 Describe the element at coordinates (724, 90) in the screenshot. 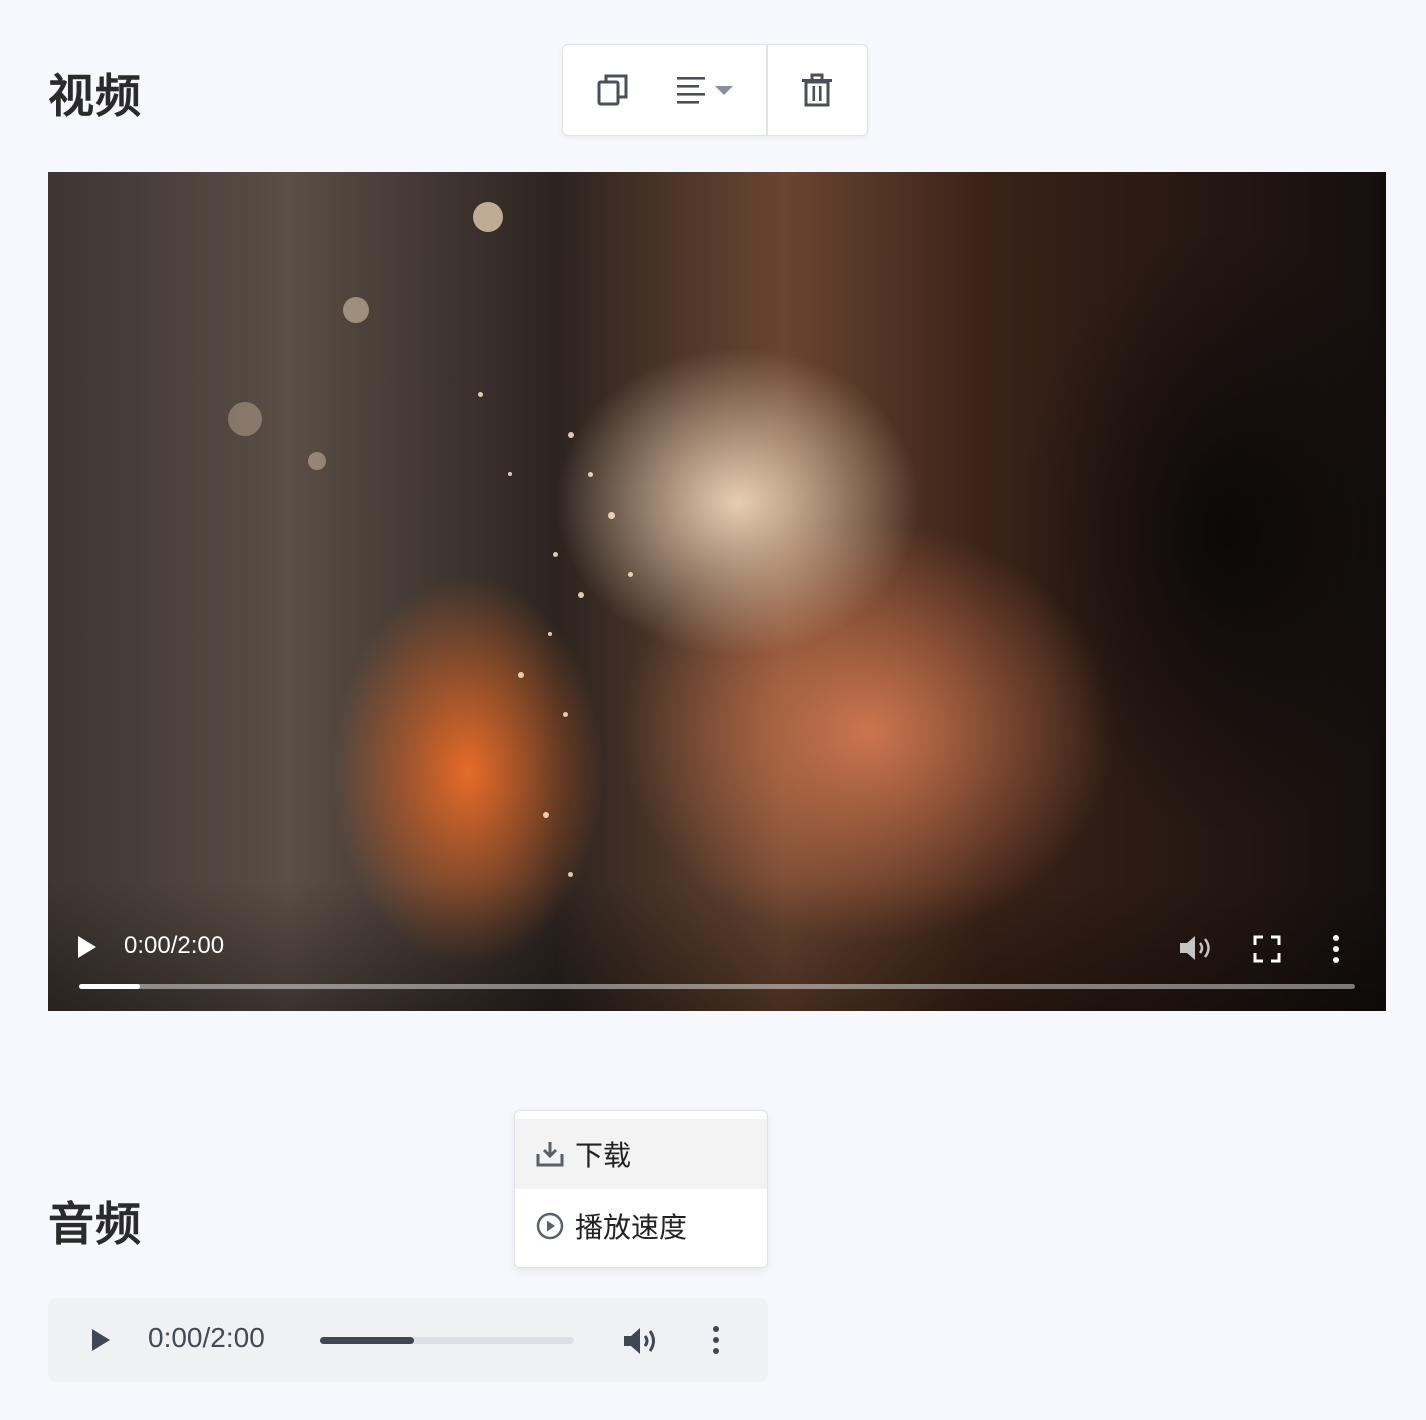

I see `chevron-down-icon` at that location.